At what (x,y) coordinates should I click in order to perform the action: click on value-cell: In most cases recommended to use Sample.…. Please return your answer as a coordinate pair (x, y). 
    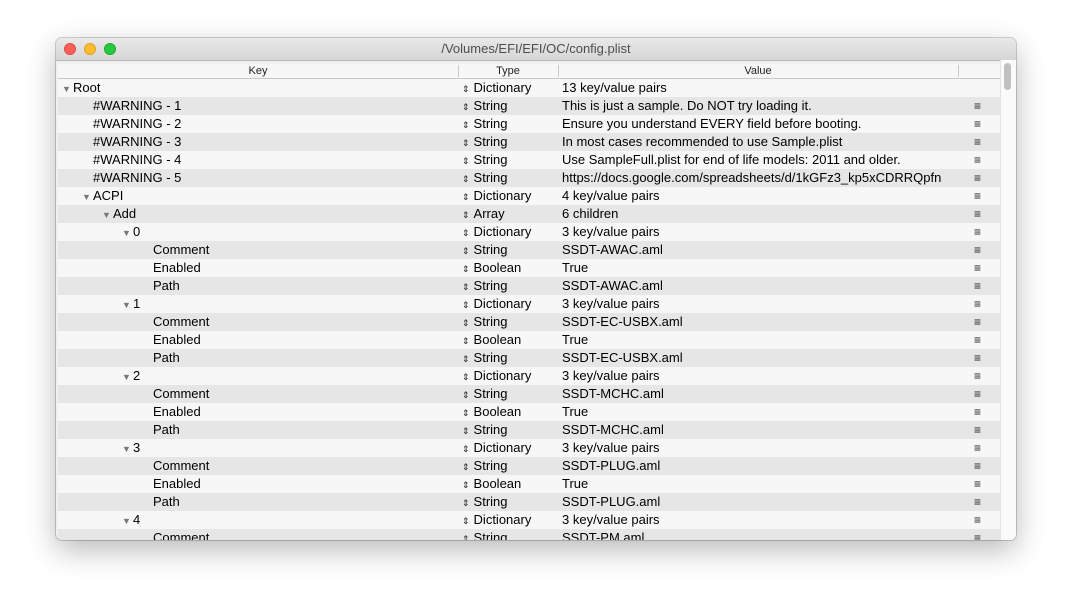
    Looking at the image, I should click on (760, 142).